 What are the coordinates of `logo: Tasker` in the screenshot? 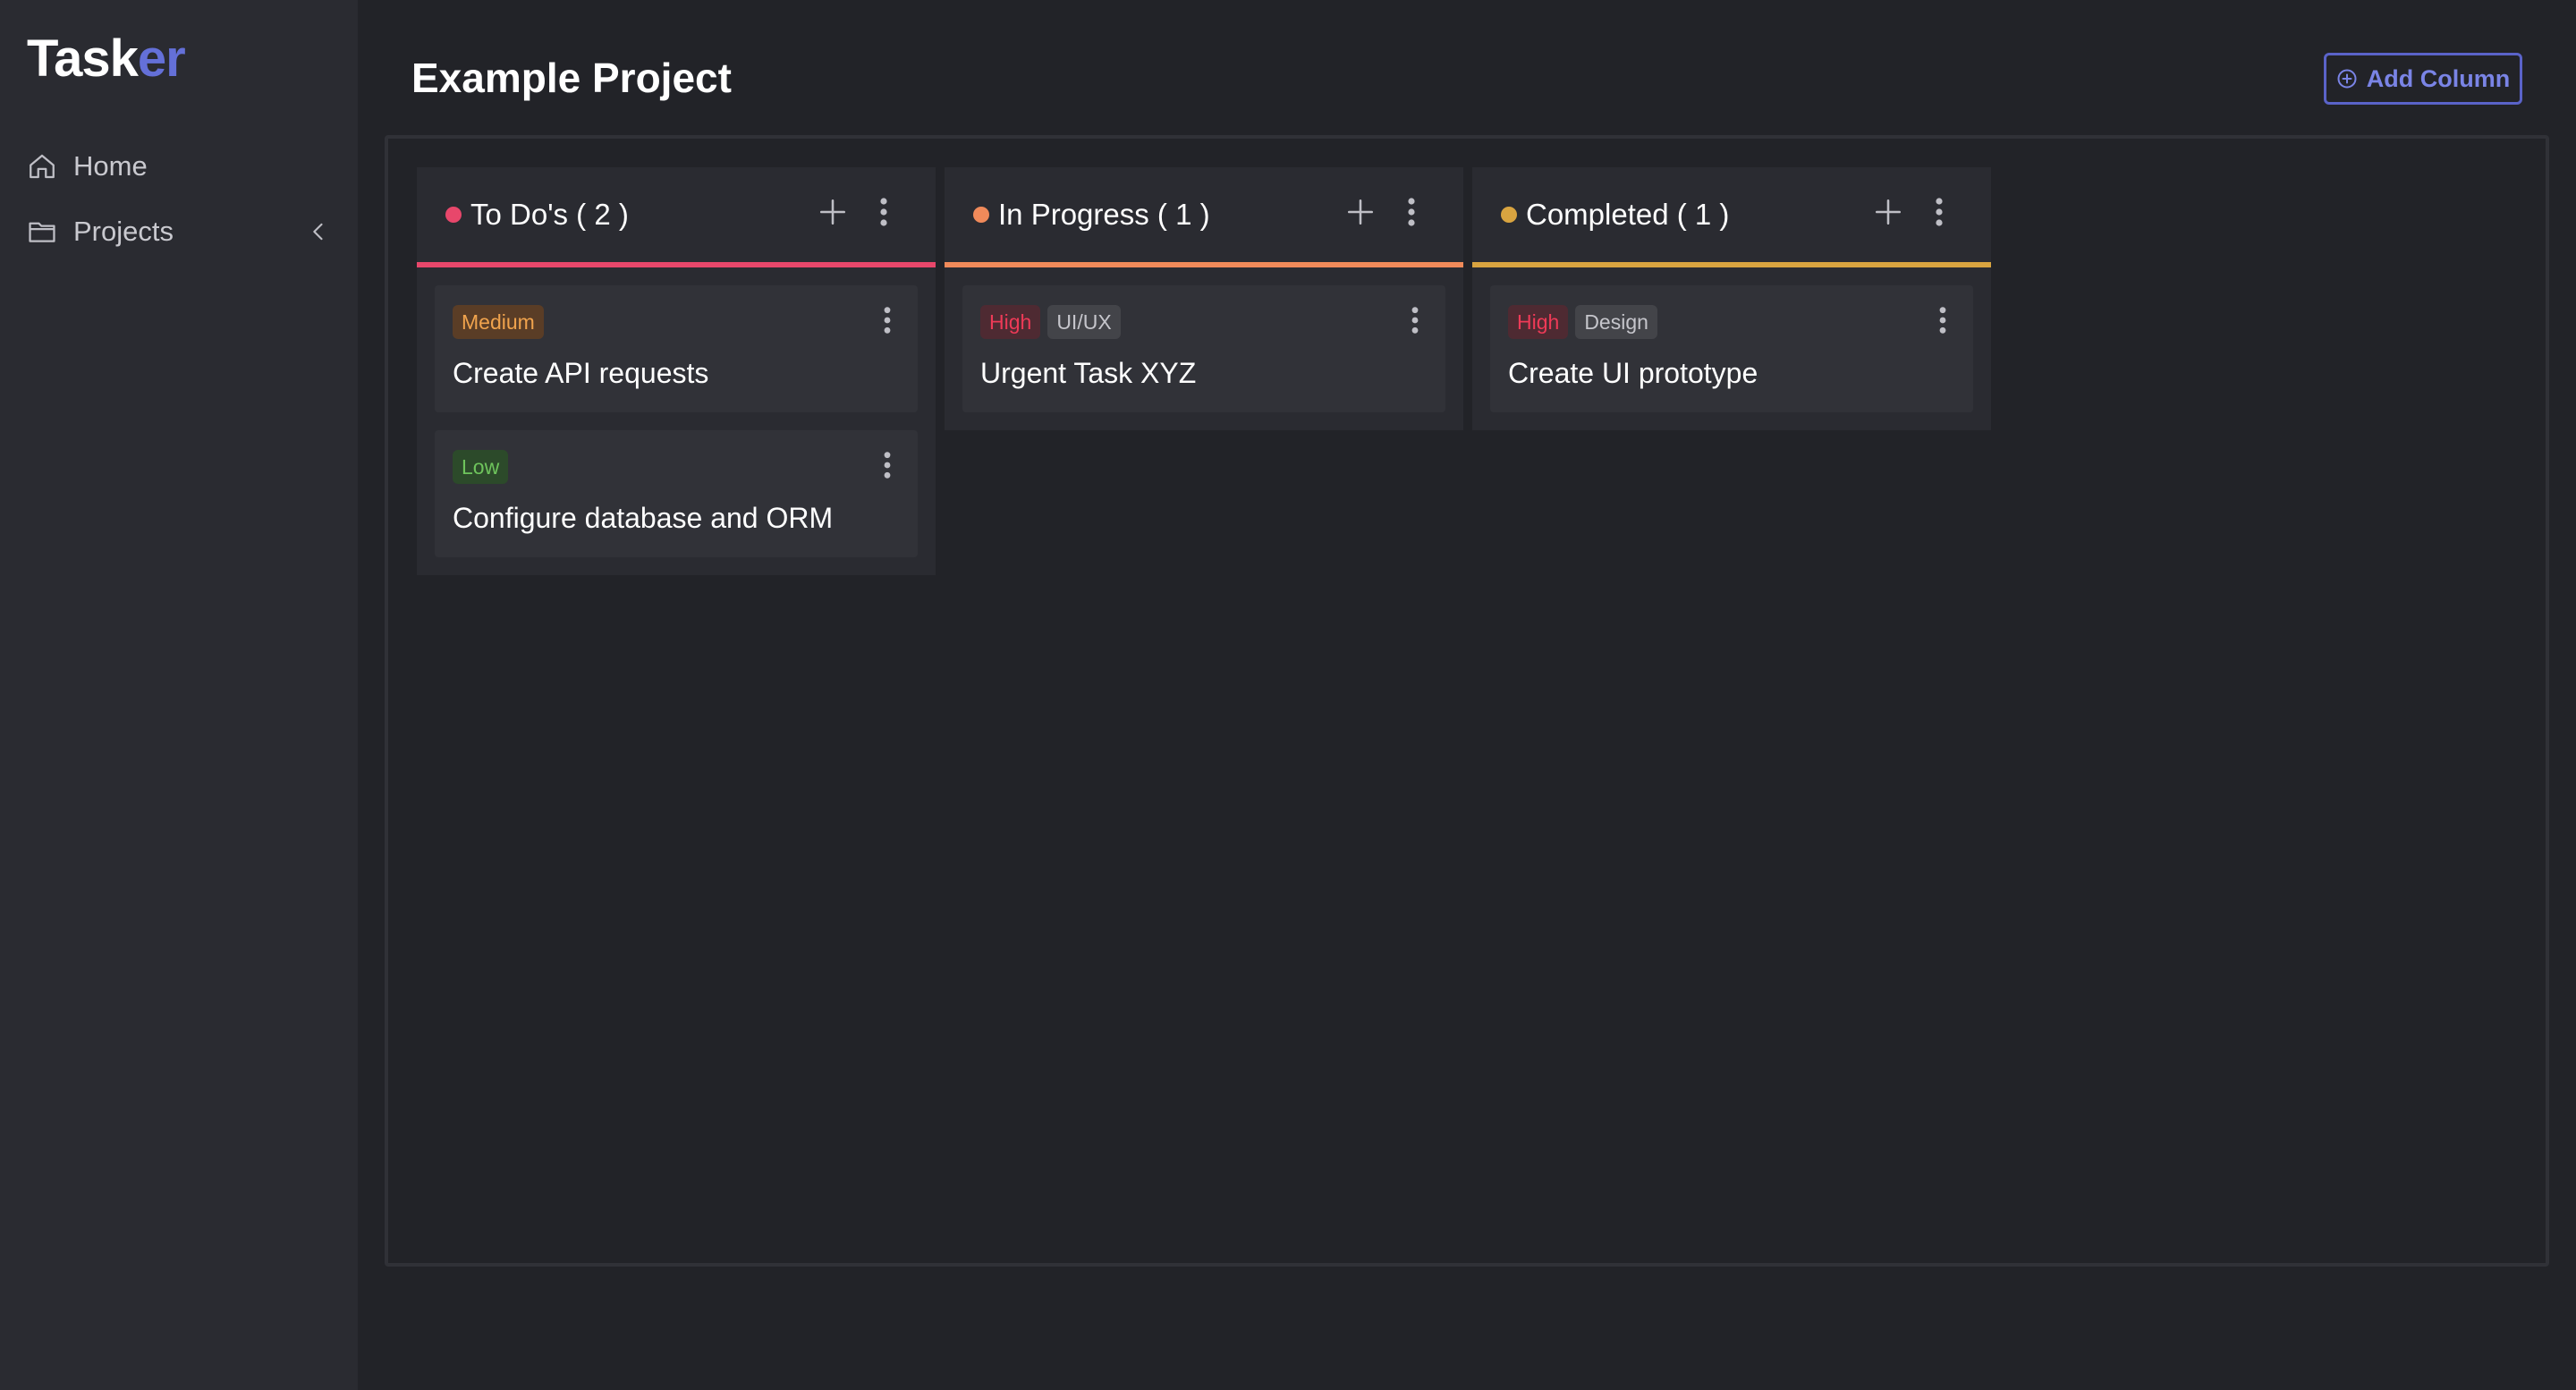 It's located at (106, 59).